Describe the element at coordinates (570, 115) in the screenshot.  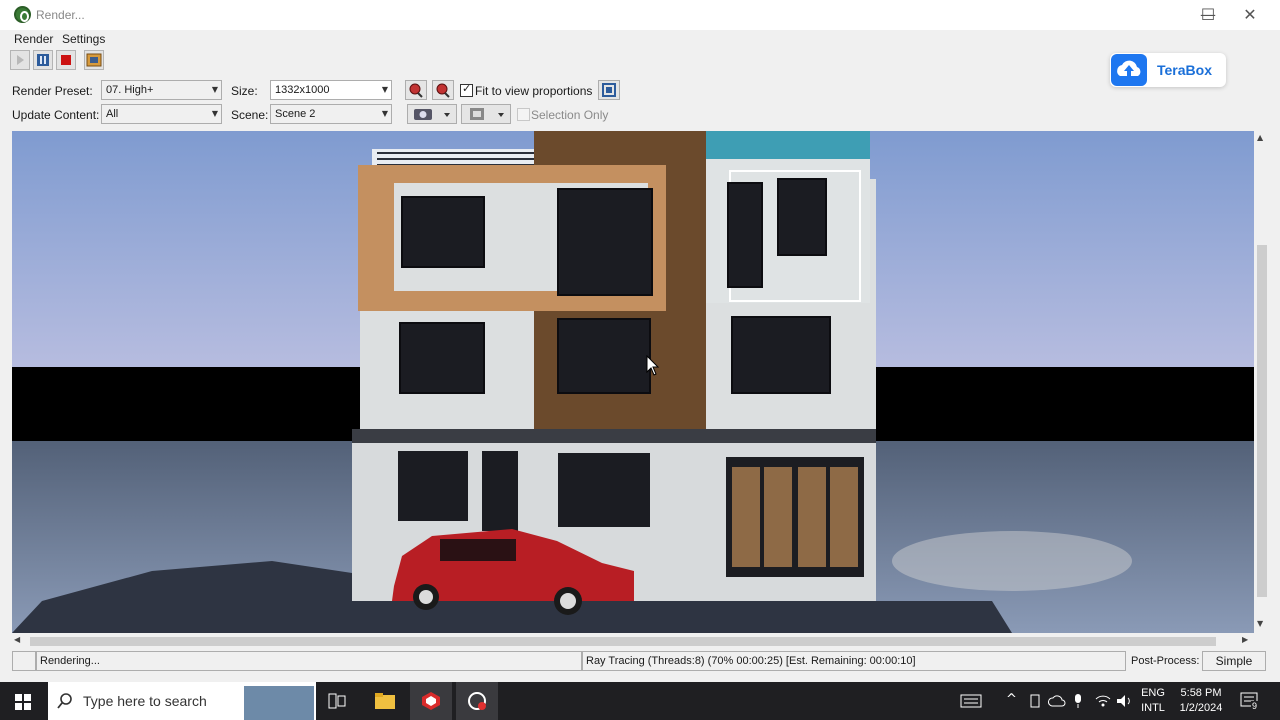
I see `selection-only-label: Selection Only` at that location.